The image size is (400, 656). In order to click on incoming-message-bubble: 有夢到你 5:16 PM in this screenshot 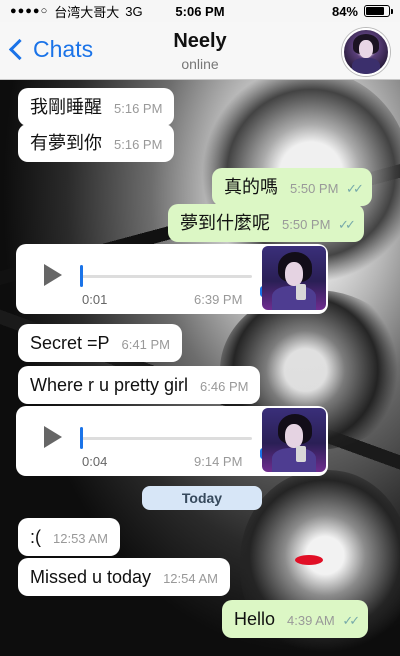, I will do `click(96, 143)`.